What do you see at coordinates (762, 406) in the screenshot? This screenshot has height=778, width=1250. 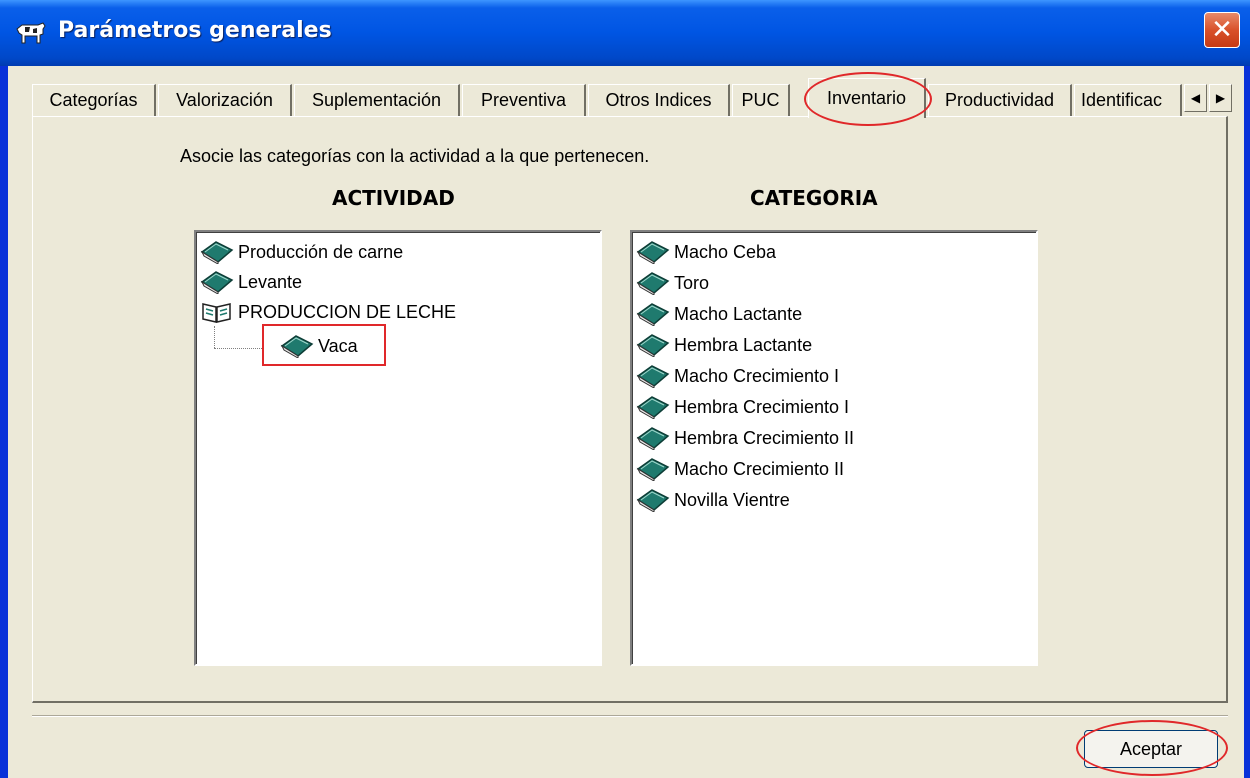 I see `list-item-label: Hembra Crecimiento I` at bounding box center [762, 406].